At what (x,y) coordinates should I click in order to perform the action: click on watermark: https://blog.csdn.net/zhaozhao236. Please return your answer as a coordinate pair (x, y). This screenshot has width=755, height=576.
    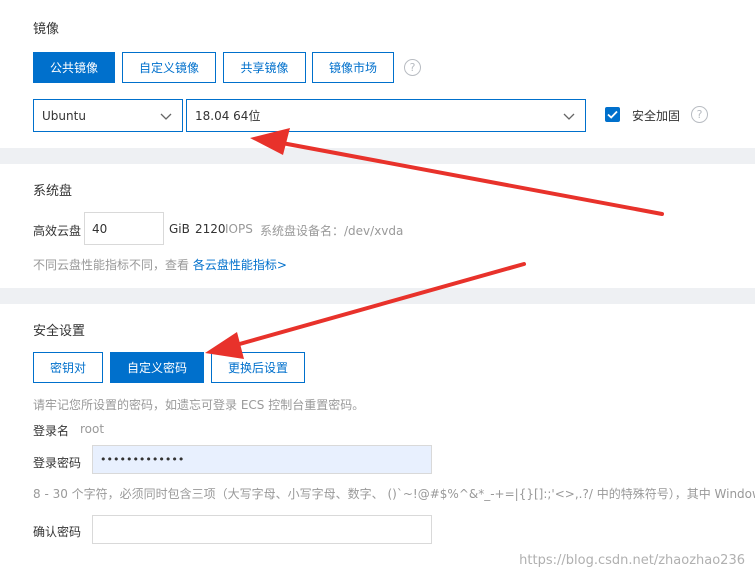
    Looking at the image, I should click on (632, 560).